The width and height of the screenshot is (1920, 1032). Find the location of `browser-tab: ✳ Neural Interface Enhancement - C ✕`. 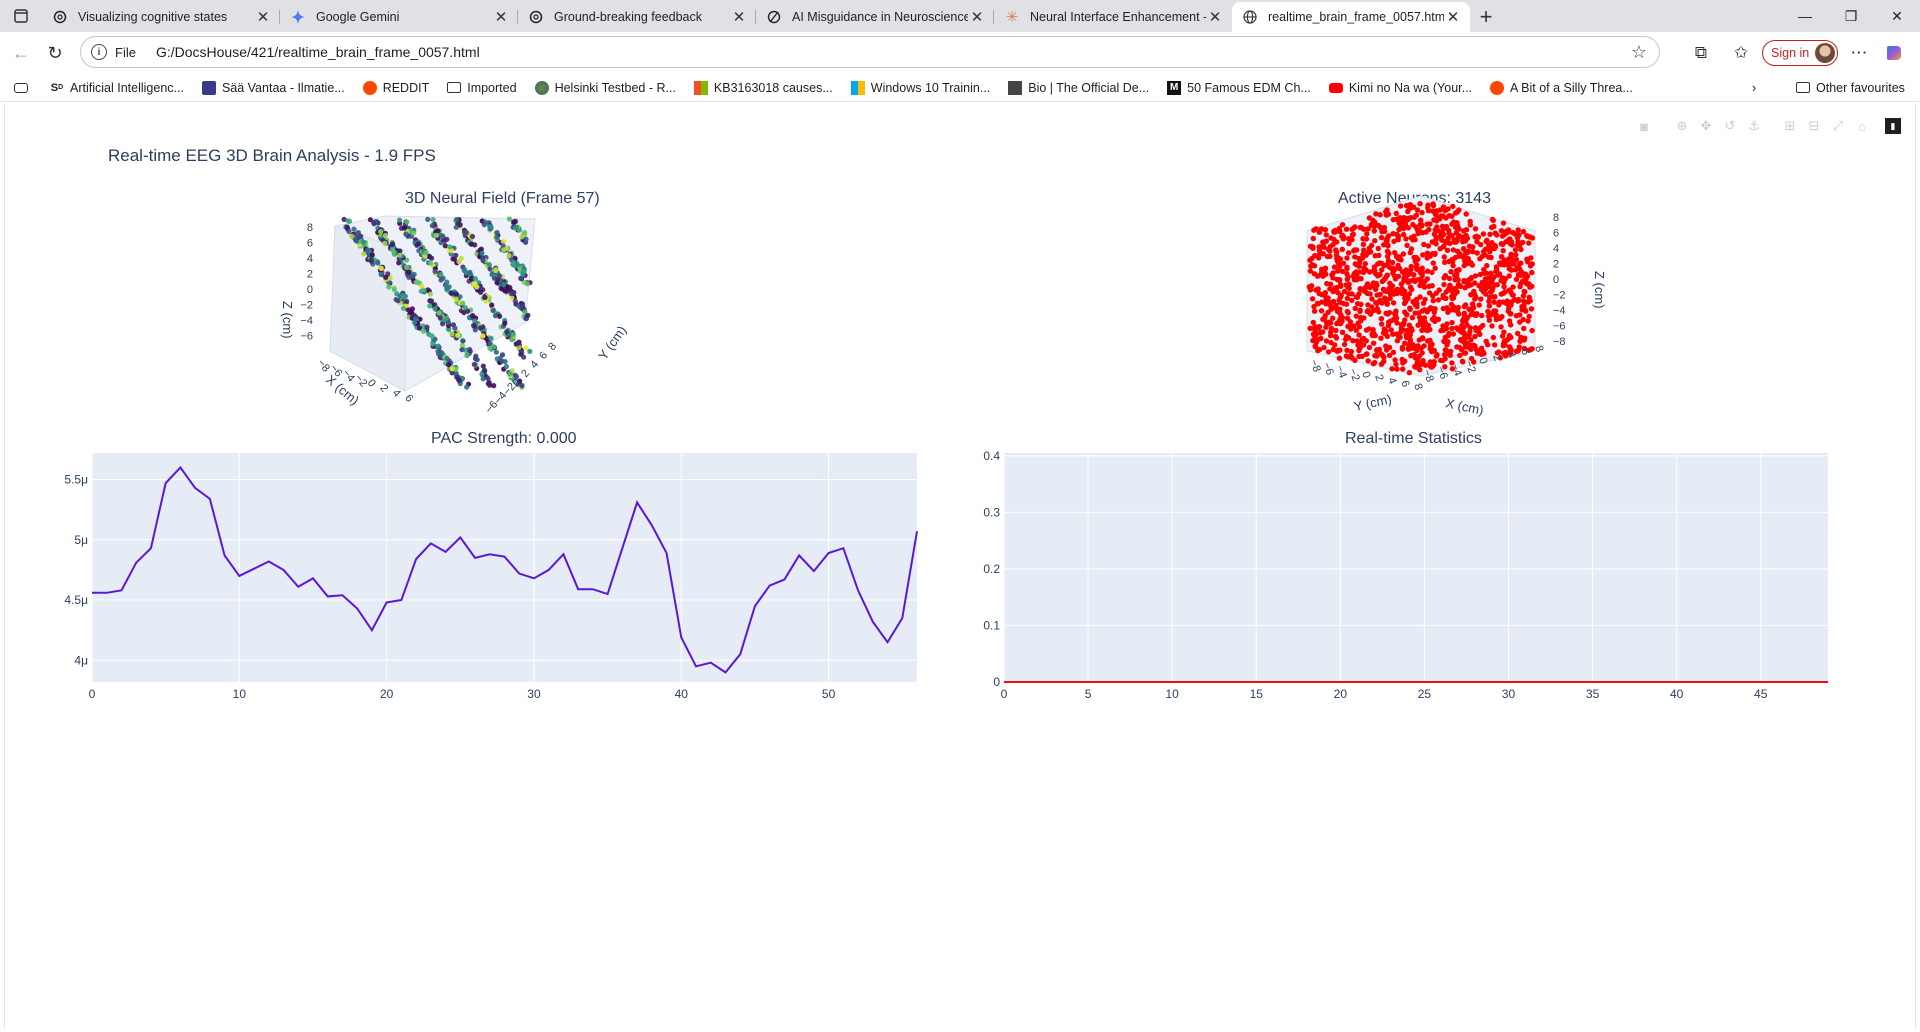

browser-tab: ✳ Neural Interface Enhancement - C ✕ is located at coordinates (1113, 17).